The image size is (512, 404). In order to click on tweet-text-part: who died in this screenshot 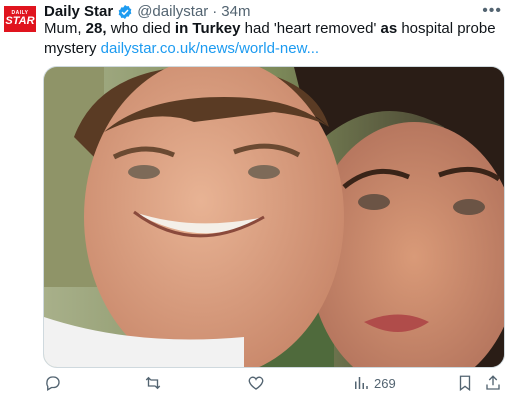, I will do `click(140, 28)`.